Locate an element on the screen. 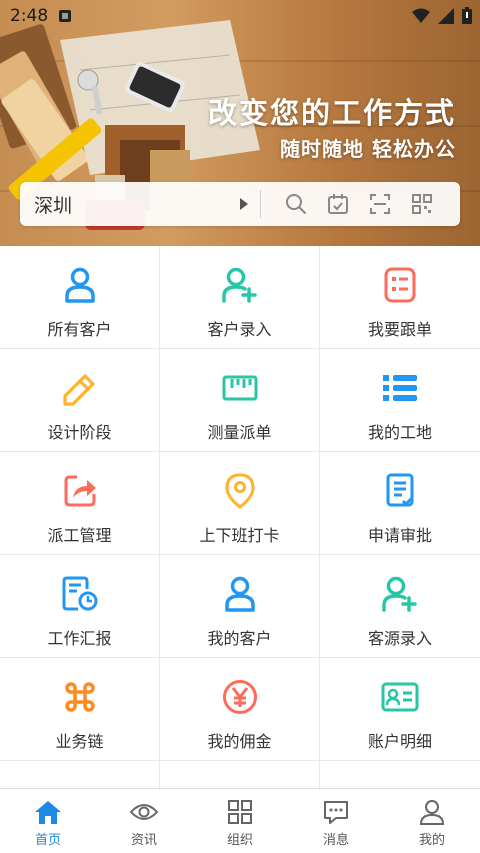  grid-item: 设计阶段 is located at coordinates (80, 400).